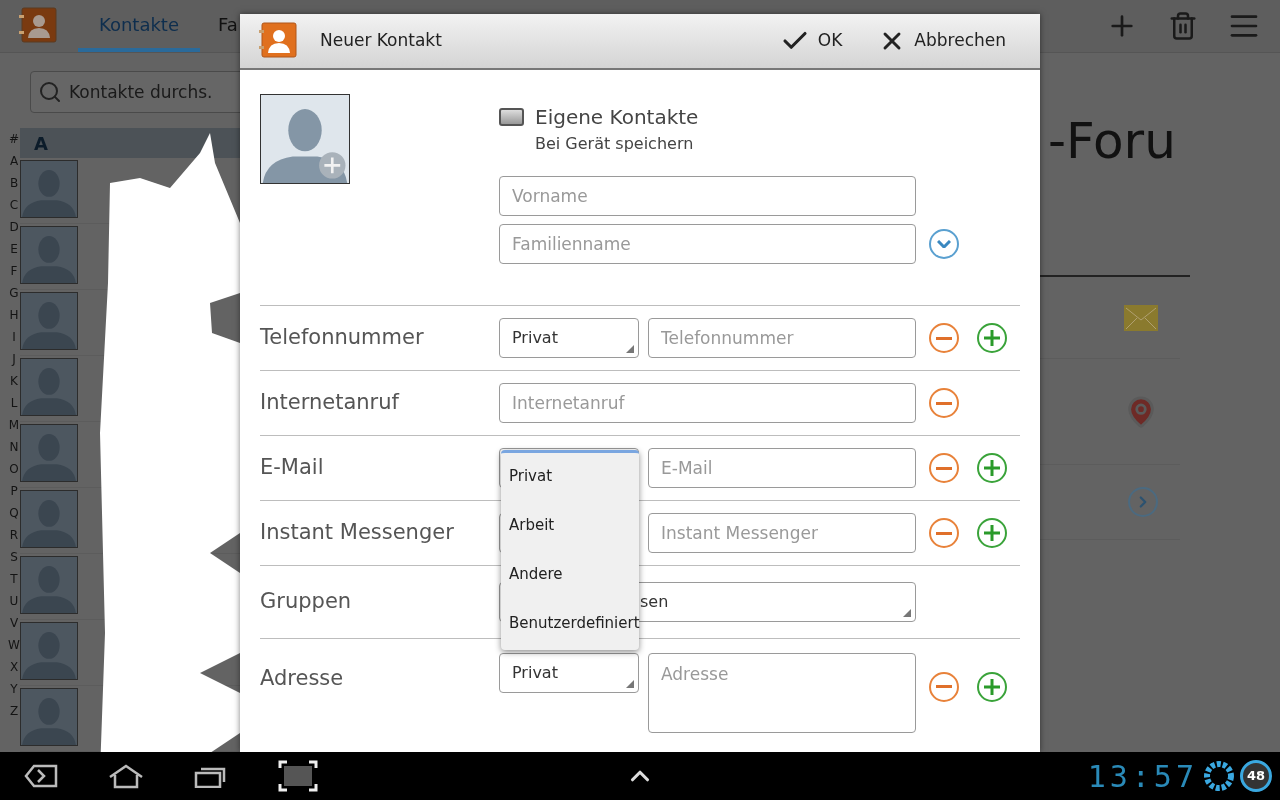 The height and width of the screenshot is (800, 1280). Describe the element at coordinates (14, 601) in the screenshot. I see `index-letter: U` at that location.